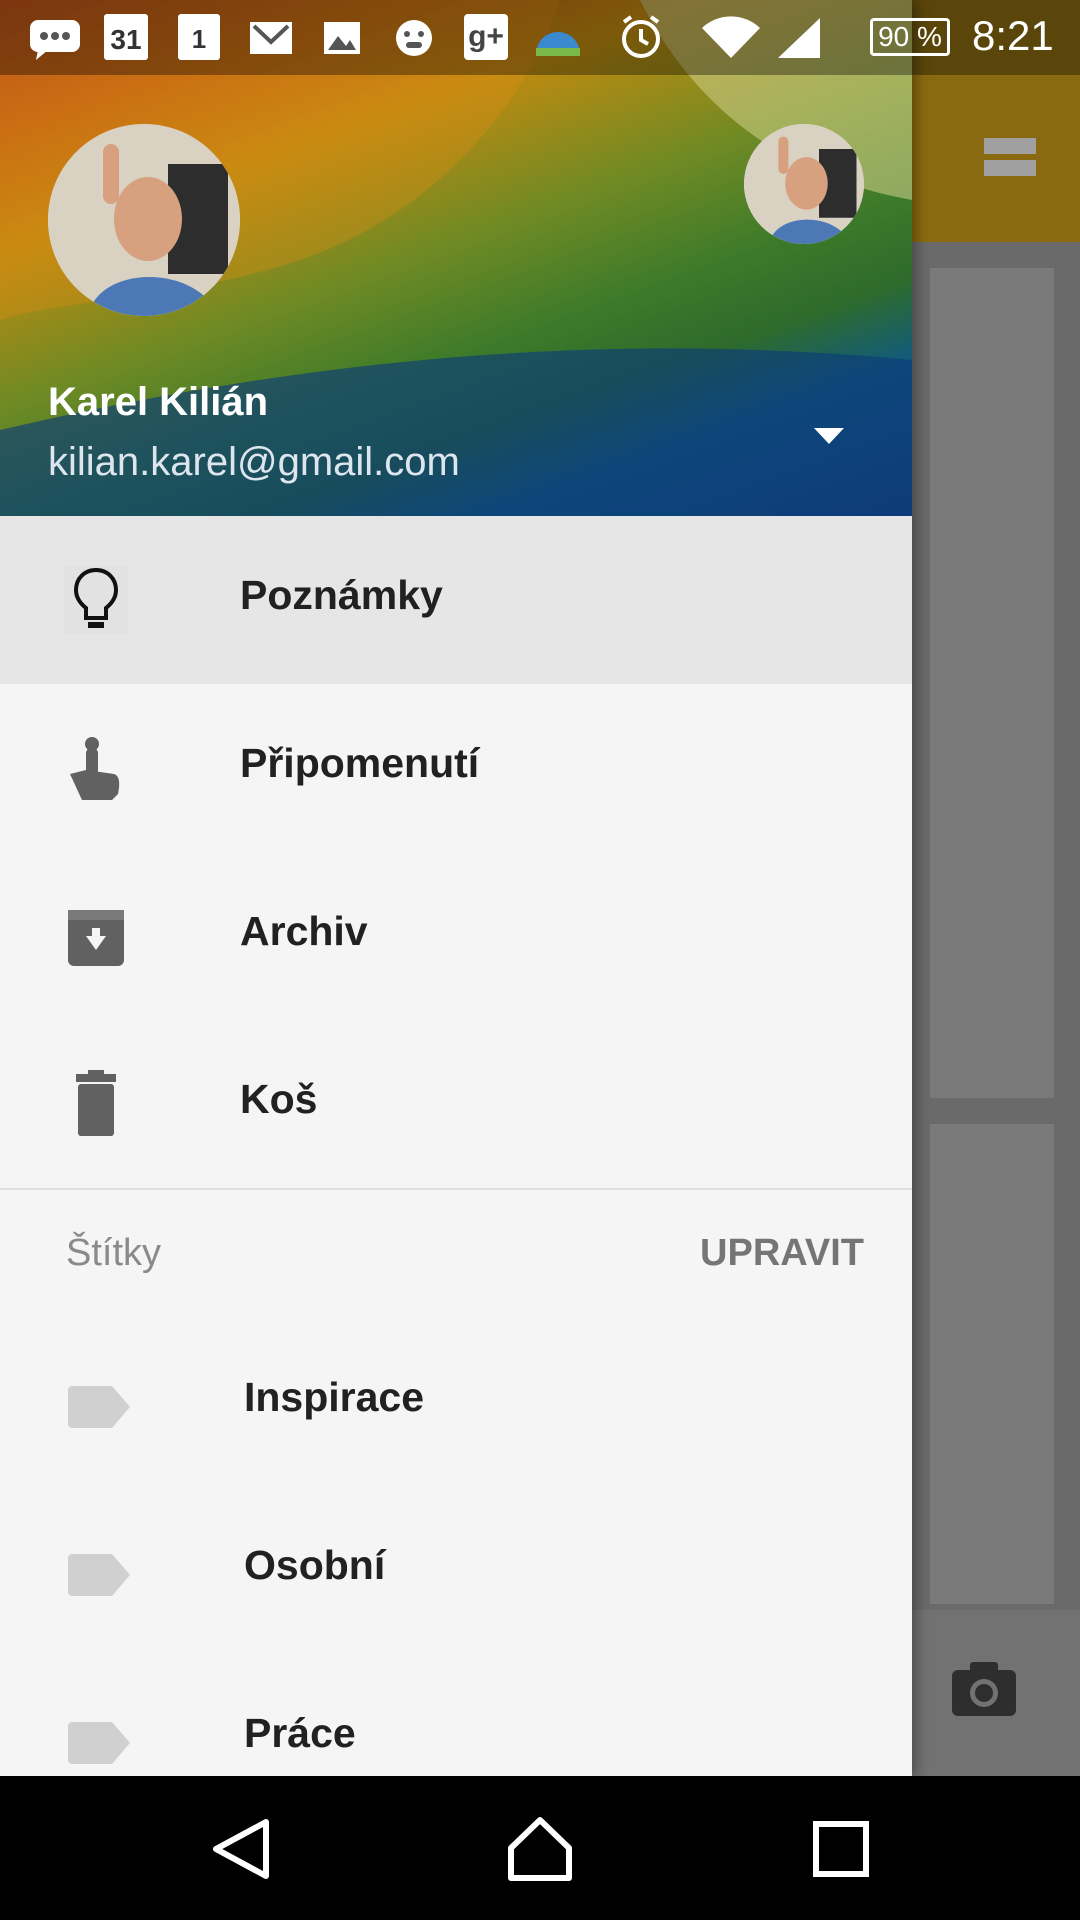  I want to click on account-email: kilian.karel@gmail.com, so click(254, 462).